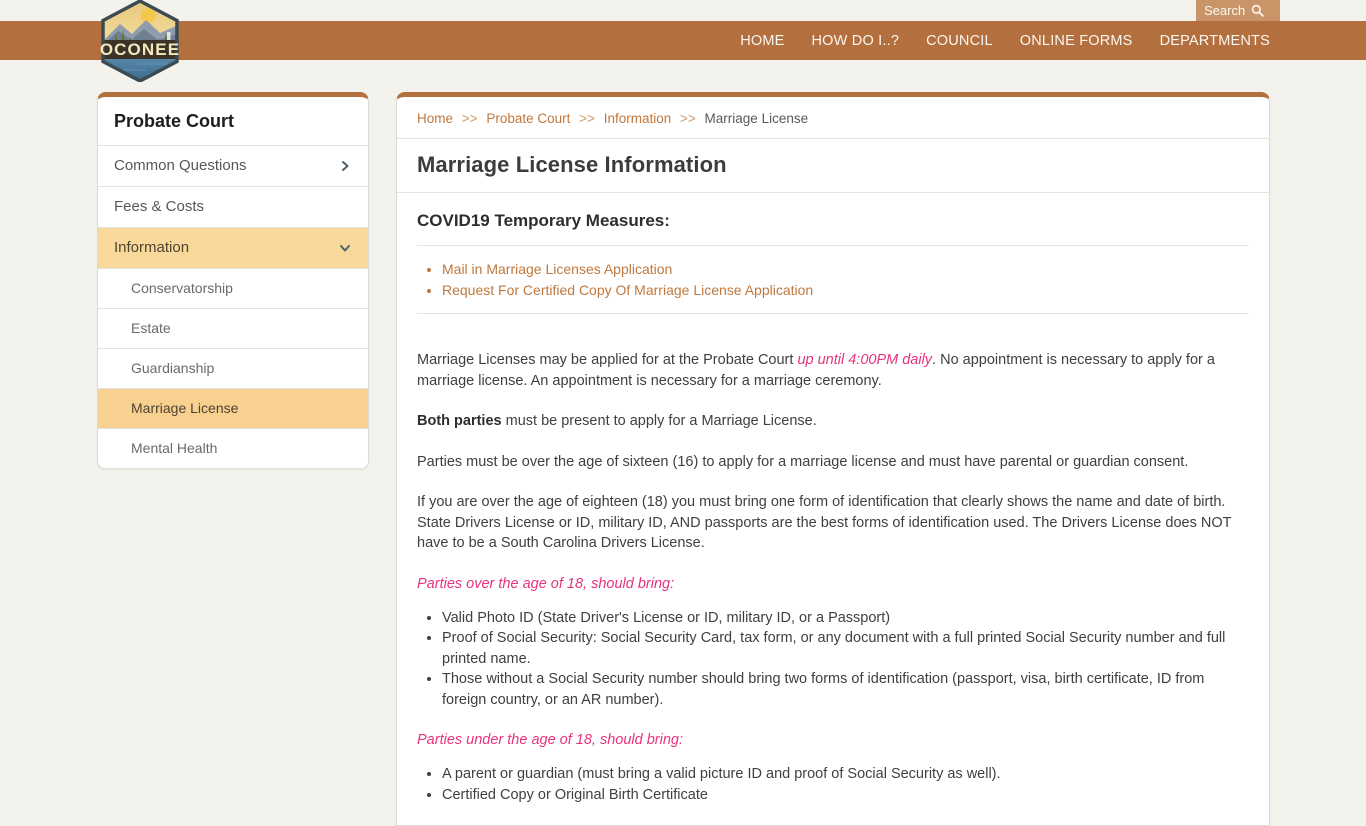 This screenshot has height=826, width=1366. What do you see at coordinates (233, 207) in the screenshot?
I see `sidebar-item-fees-costs: Fees & Costs` at bounding box center [233, 207].